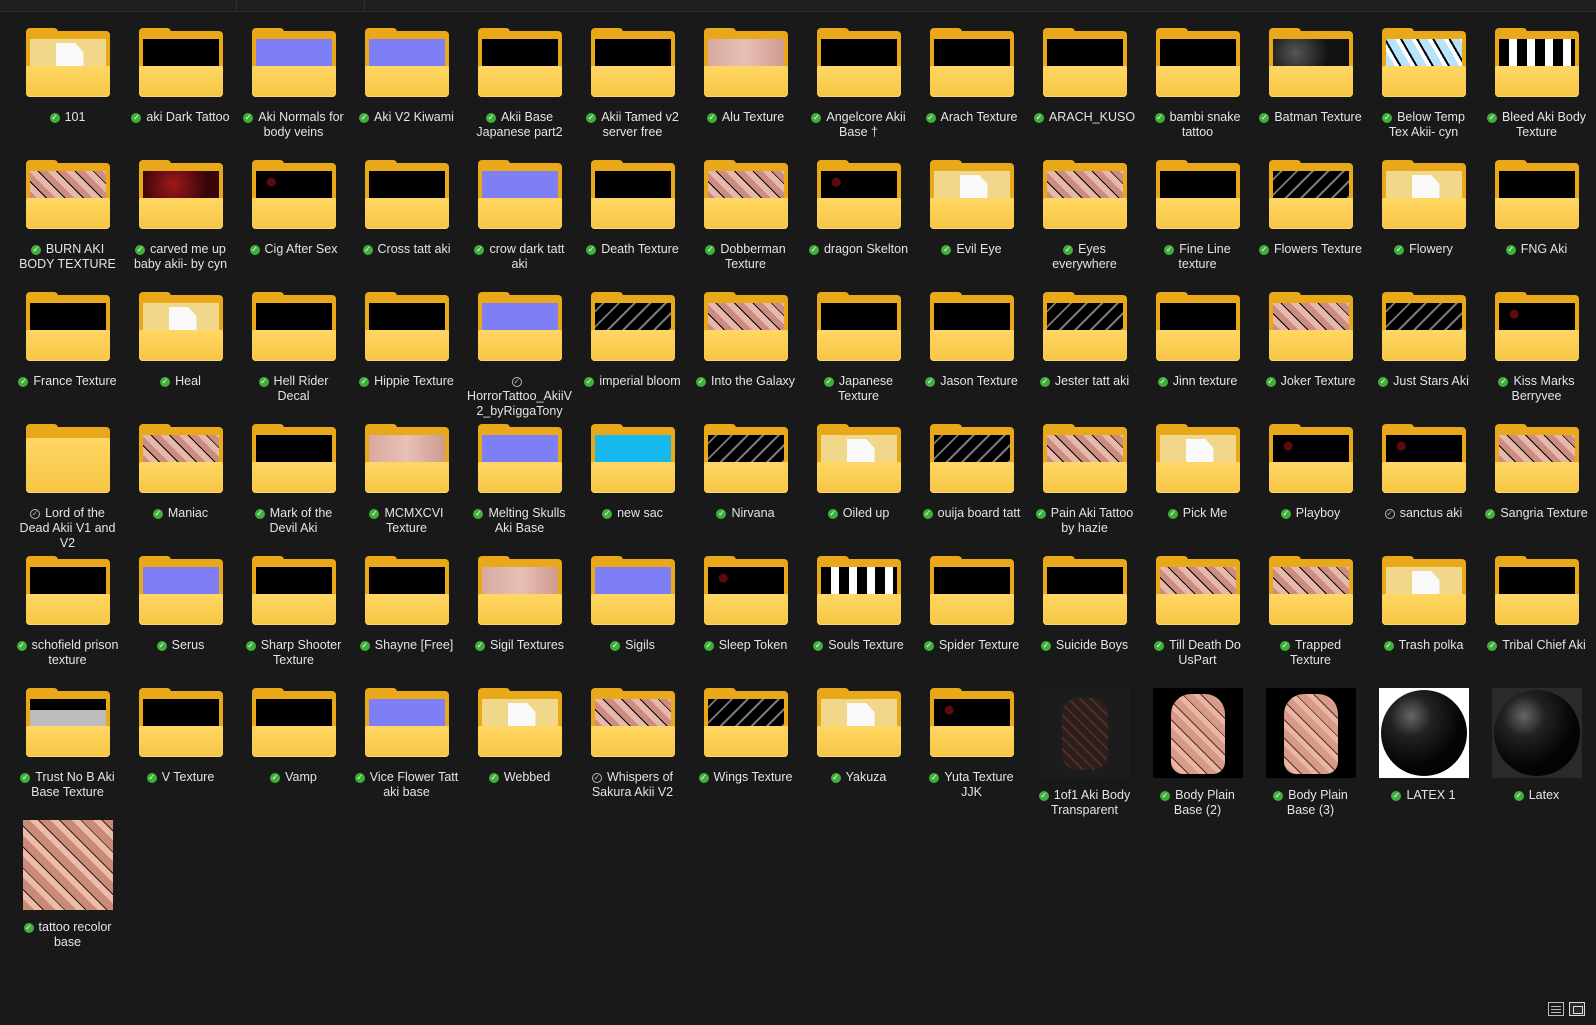 The width and height of the screenshot is (1596, 1025). Describe the element at coordinates (67, 622) in the screenshot. I see `folder-item: ✓ schofield prison texture` at that location.